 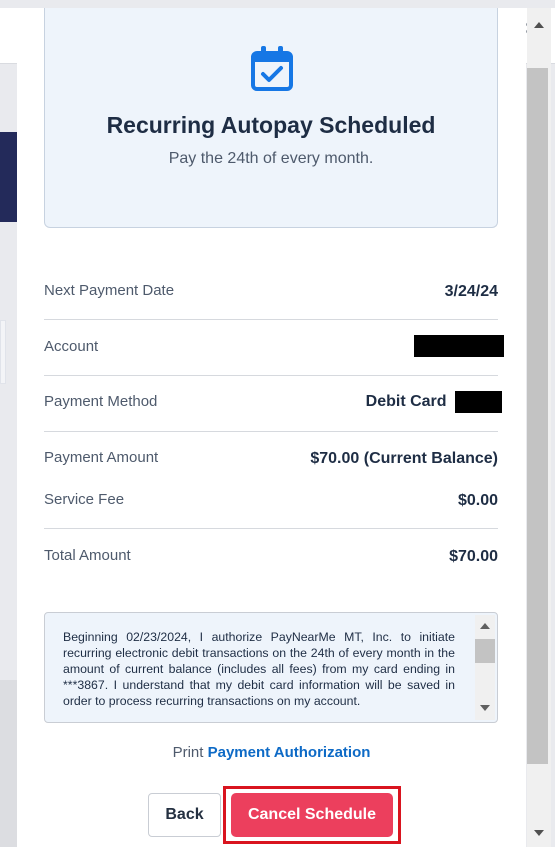 What do you see at coordinates (87, 555) in the screenshot?
I see `total-amount-label: Total Amount` at bounding box center [87, 555].